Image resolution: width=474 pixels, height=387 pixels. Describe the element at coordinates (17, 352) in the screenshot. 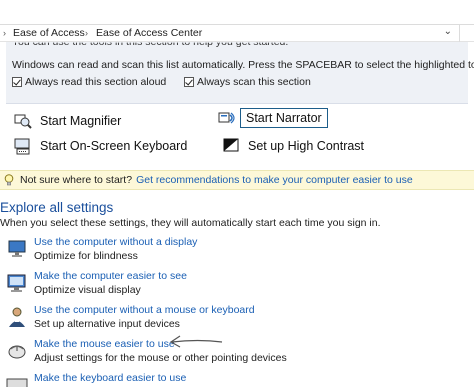

I see `mouse-icon` at that location.